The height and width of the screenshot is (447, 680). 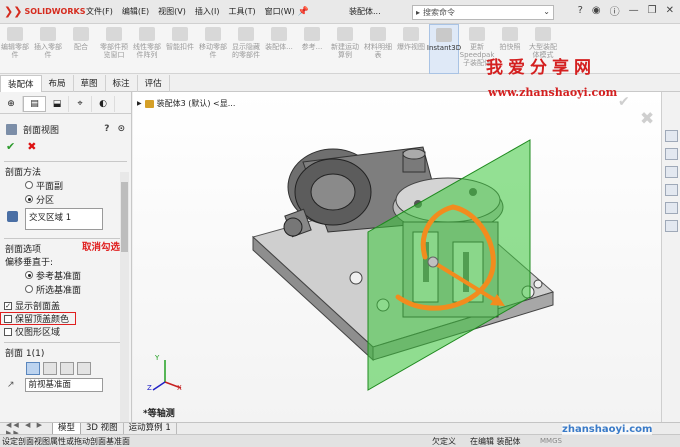 What do you see at coordinates (58, 83) in the screenshot?
I see `tab-layout: 布局` at bounding box center [58, 83].